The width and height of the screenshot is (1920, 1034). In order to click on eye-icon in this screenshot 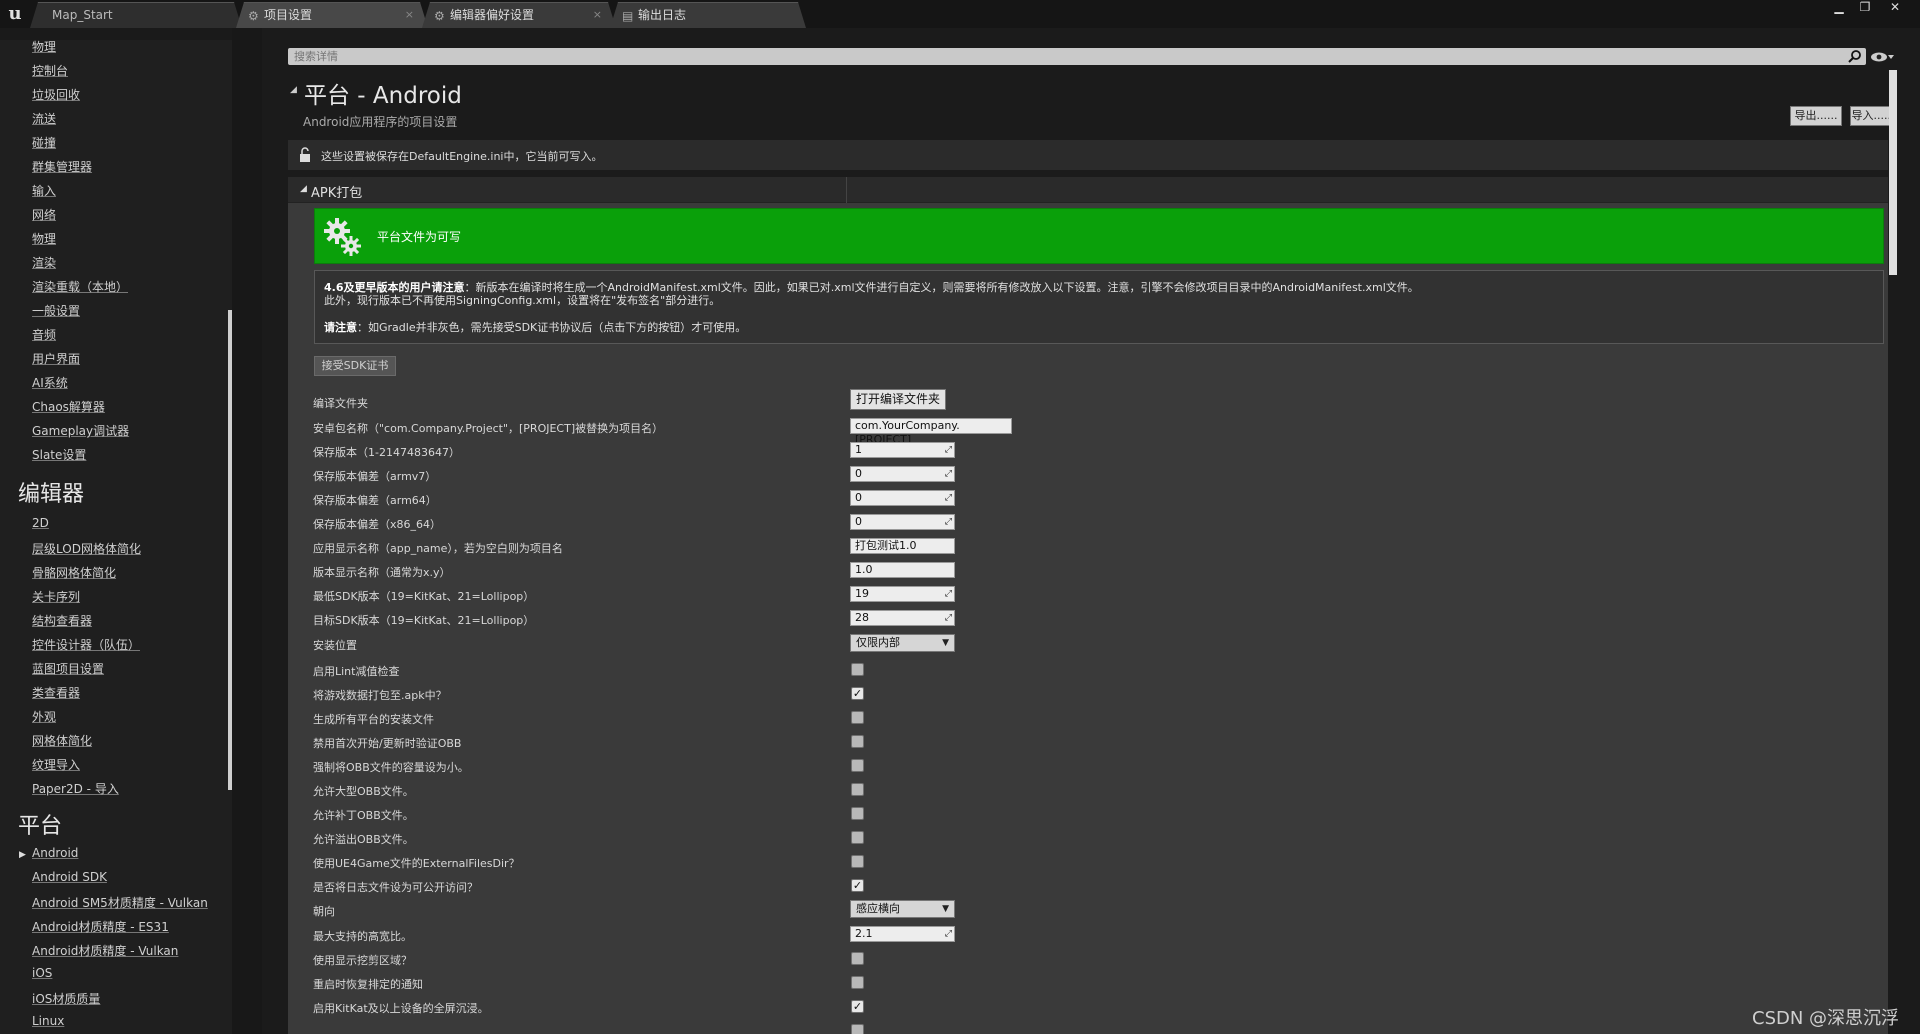, I will do `click(1882, 57)`.